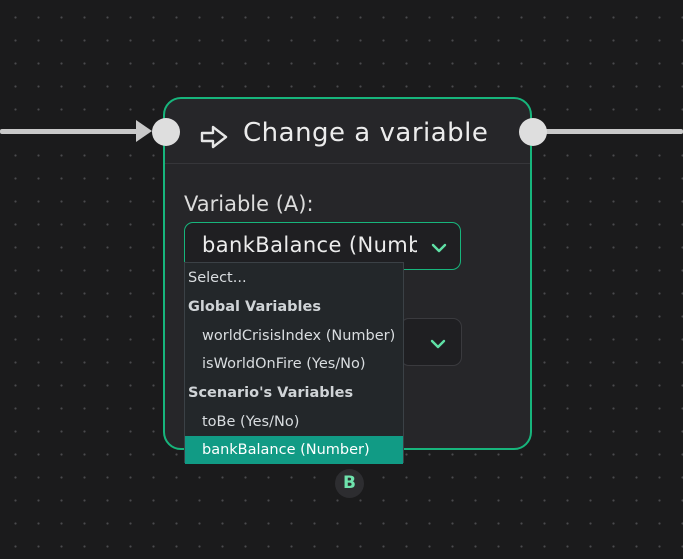 This screenshot has height=559, width=683. I want to click on dropdown-group-scenario: Scenario's Variables, so click(271, 393).